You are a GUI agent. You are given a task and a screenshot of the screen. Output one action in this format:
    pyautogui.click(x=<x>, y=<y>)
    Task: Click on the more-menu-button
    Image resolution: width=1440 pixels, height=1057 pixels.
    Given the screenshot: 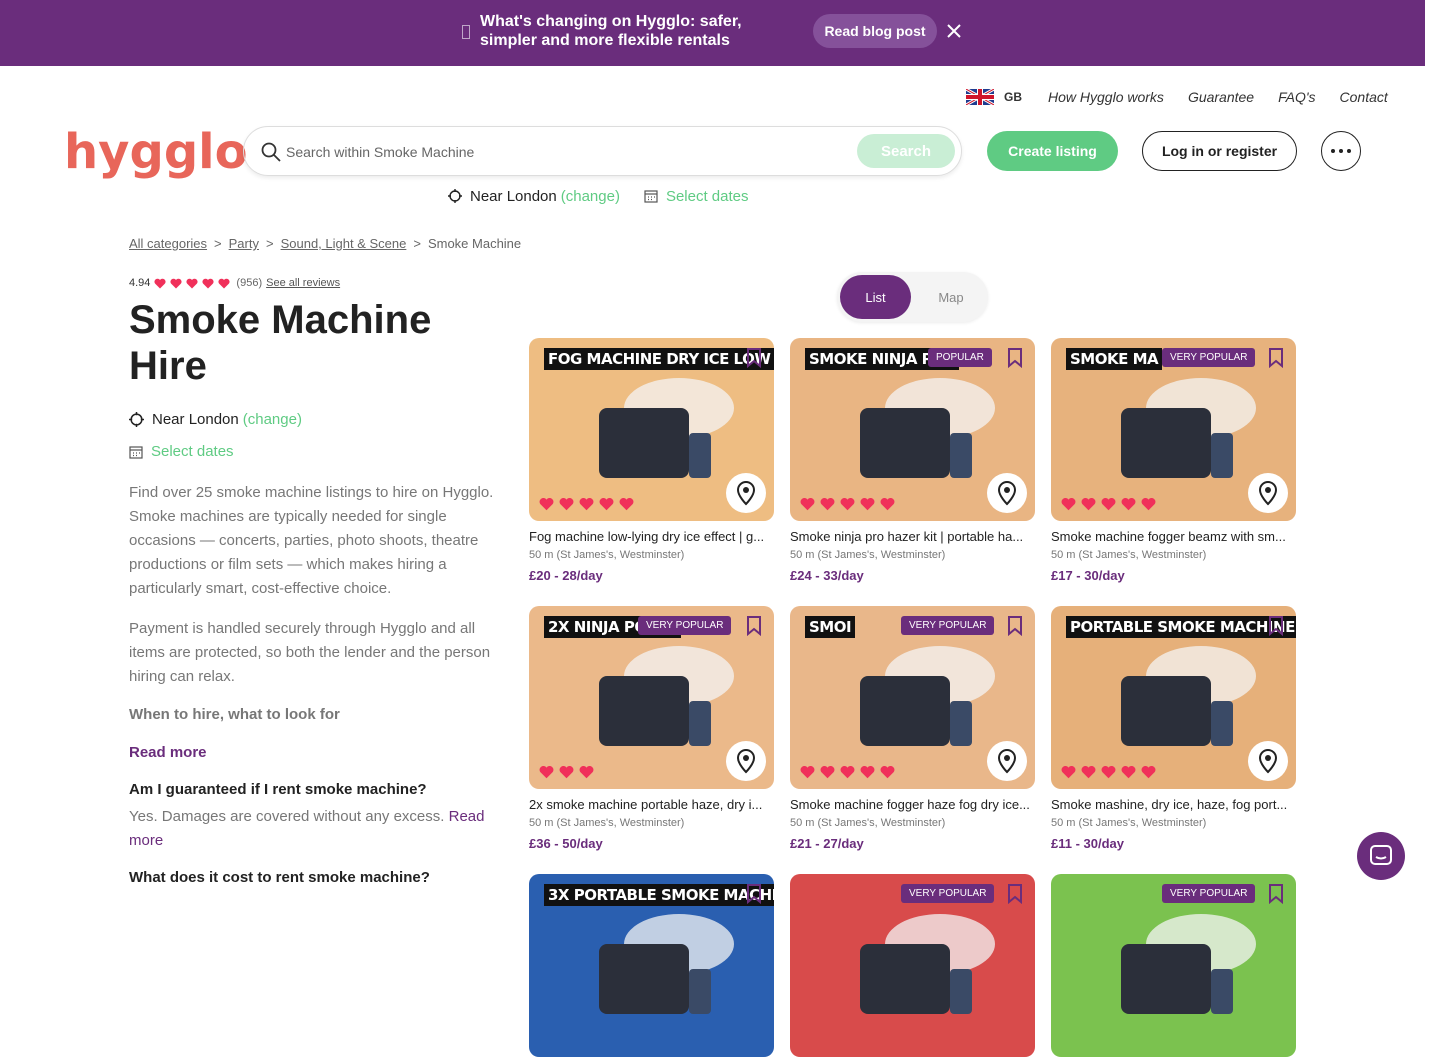 What is the action you would take?
    pyautogui.click(x=1341, y=151)
    